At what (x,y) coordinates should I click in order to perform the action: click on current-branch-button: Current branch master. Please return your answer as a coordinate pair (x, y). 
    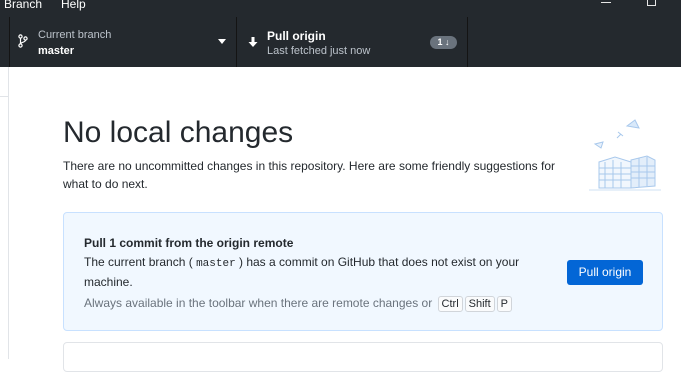
    Looking at the image, I should click on (123, 42).